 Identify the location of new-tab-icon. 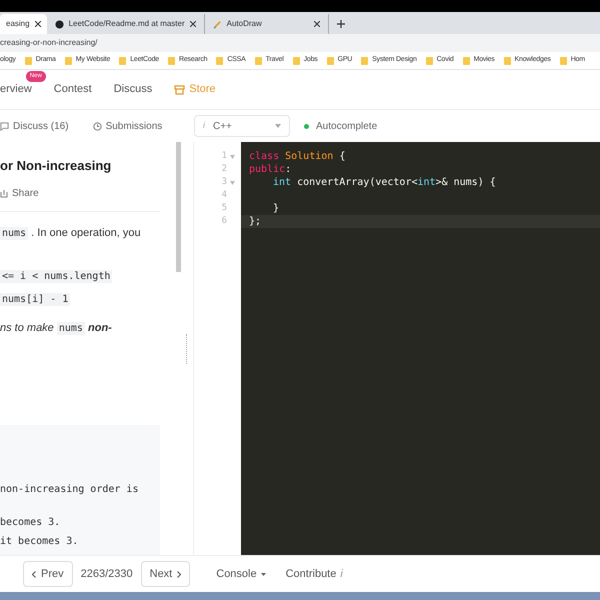
(340, 24).